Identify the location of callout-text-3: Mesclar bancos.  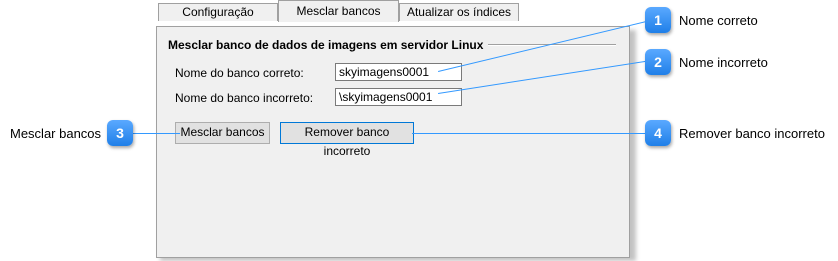
(56, 133).